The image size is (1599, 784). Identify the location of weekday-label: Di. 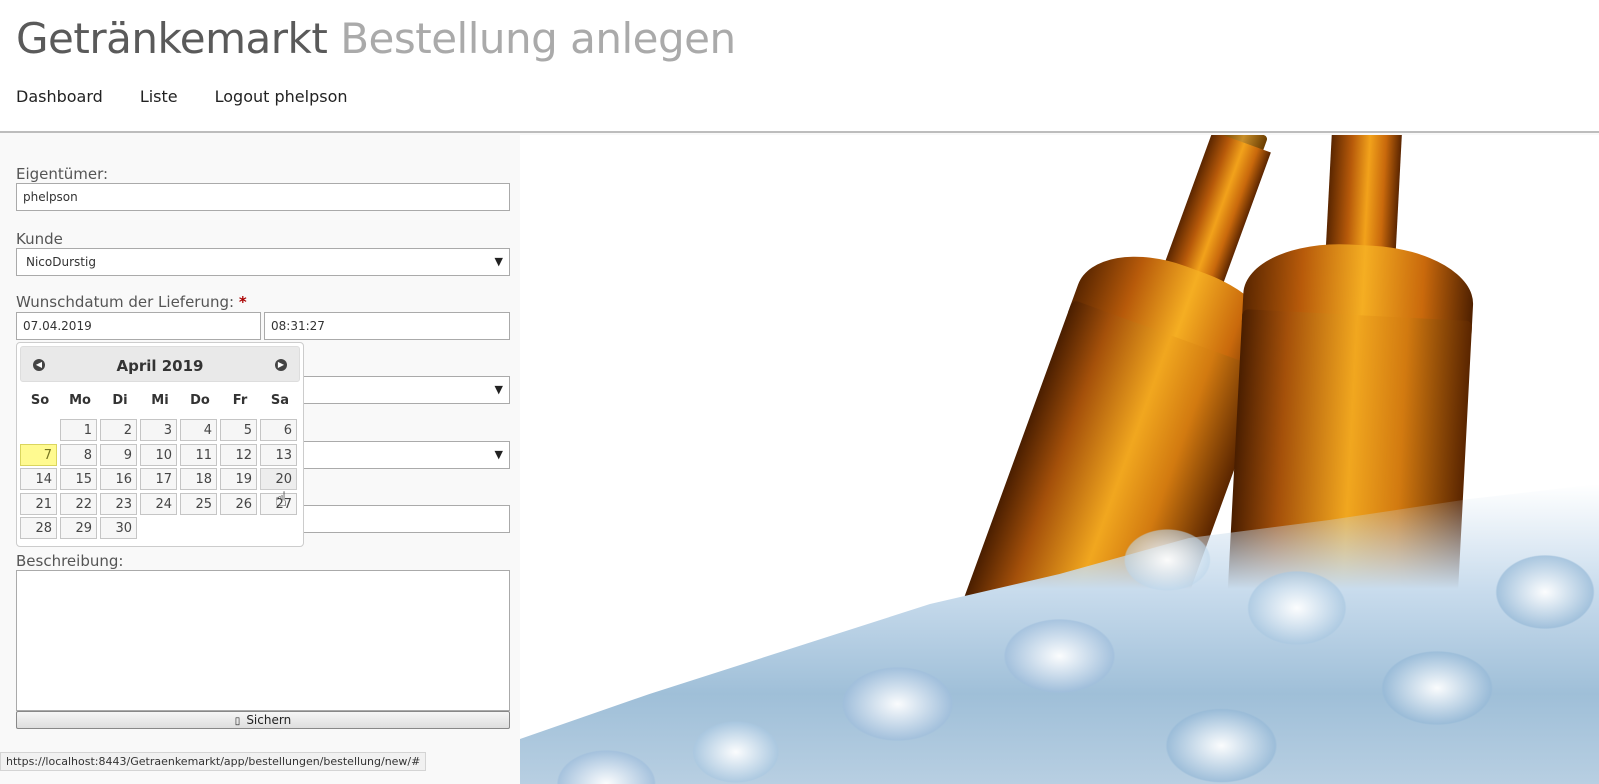
(120, 400).